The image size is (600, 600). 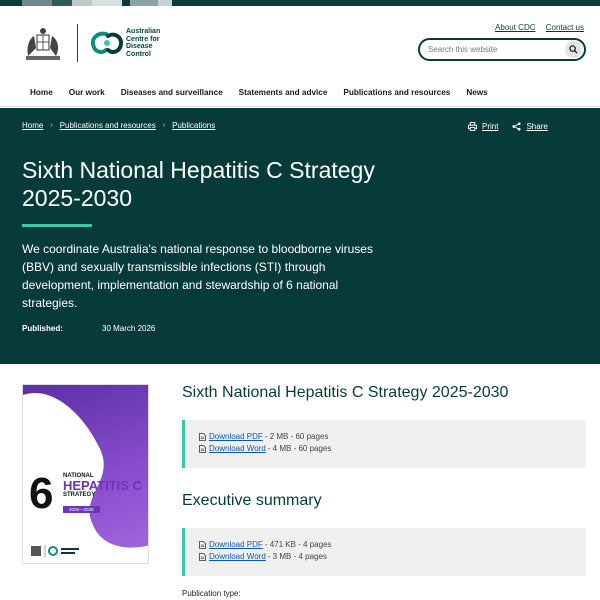 What do you see at coordinates (472, 126) in the screenshot?
I see `printer-icon` at bounding box center [472, 126].